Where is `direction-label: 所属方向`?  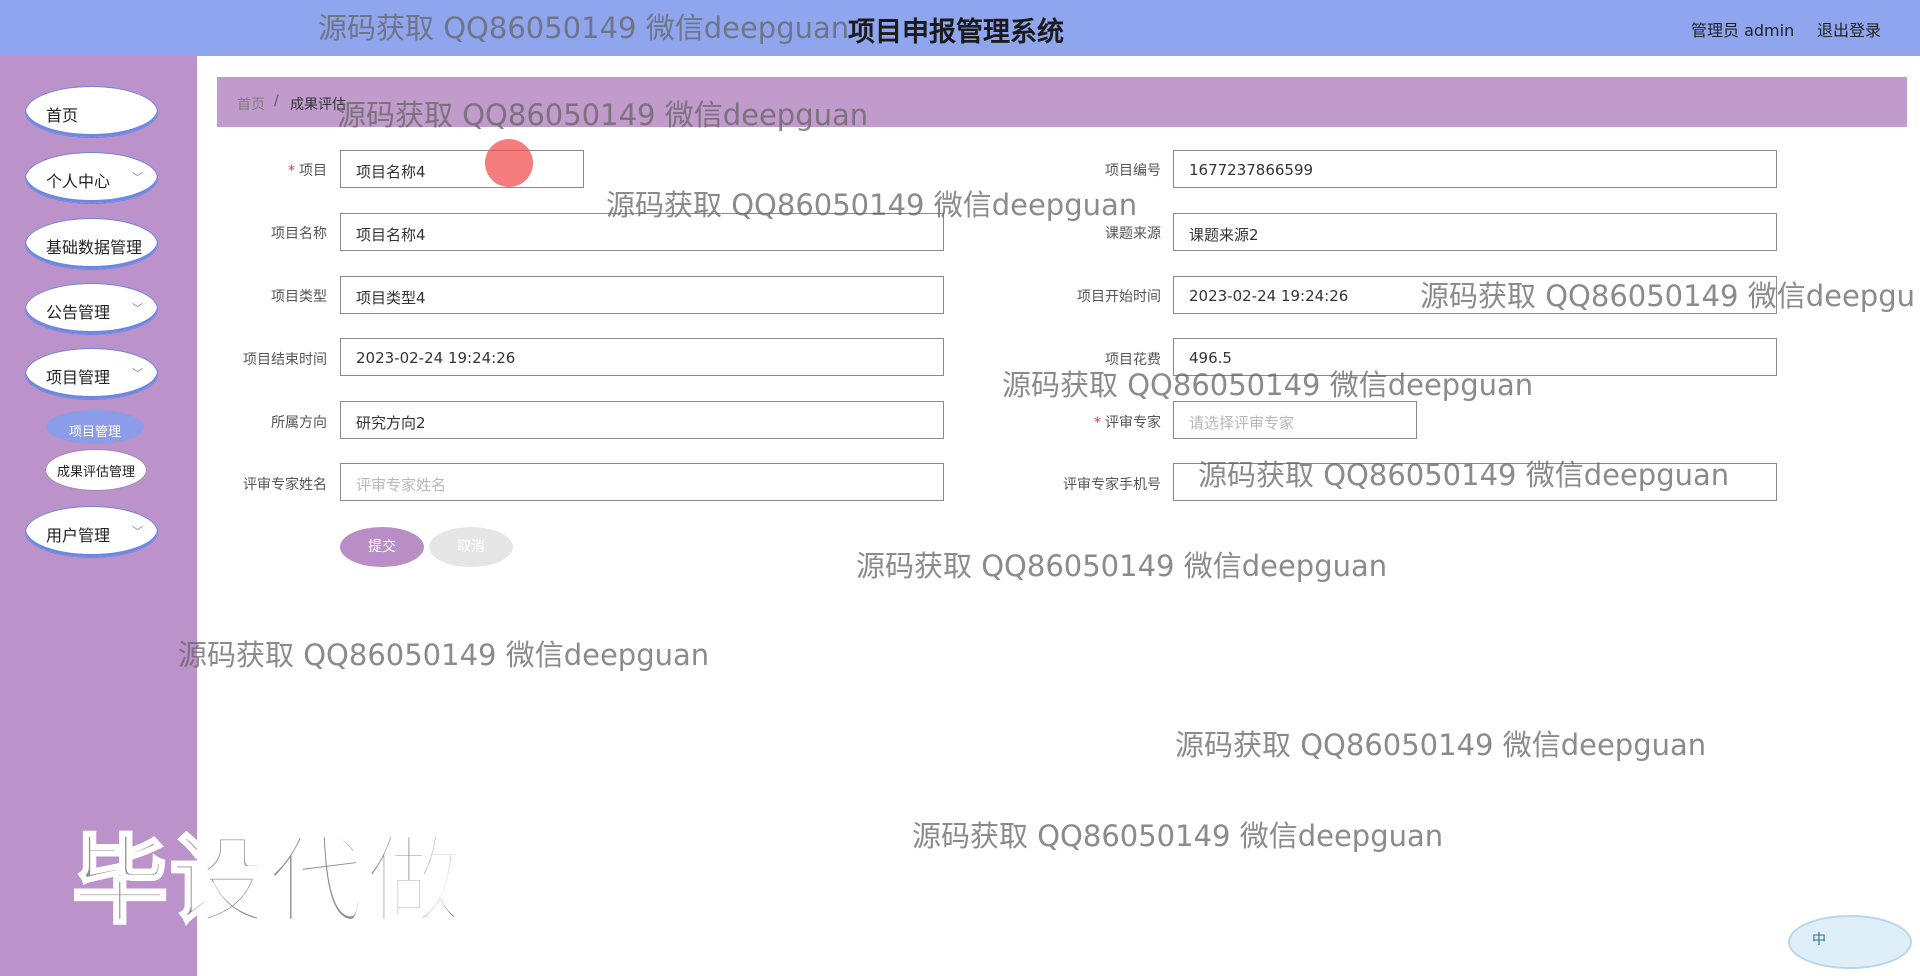 direction-label: 所属方向 is located at coordinates (299, 423).